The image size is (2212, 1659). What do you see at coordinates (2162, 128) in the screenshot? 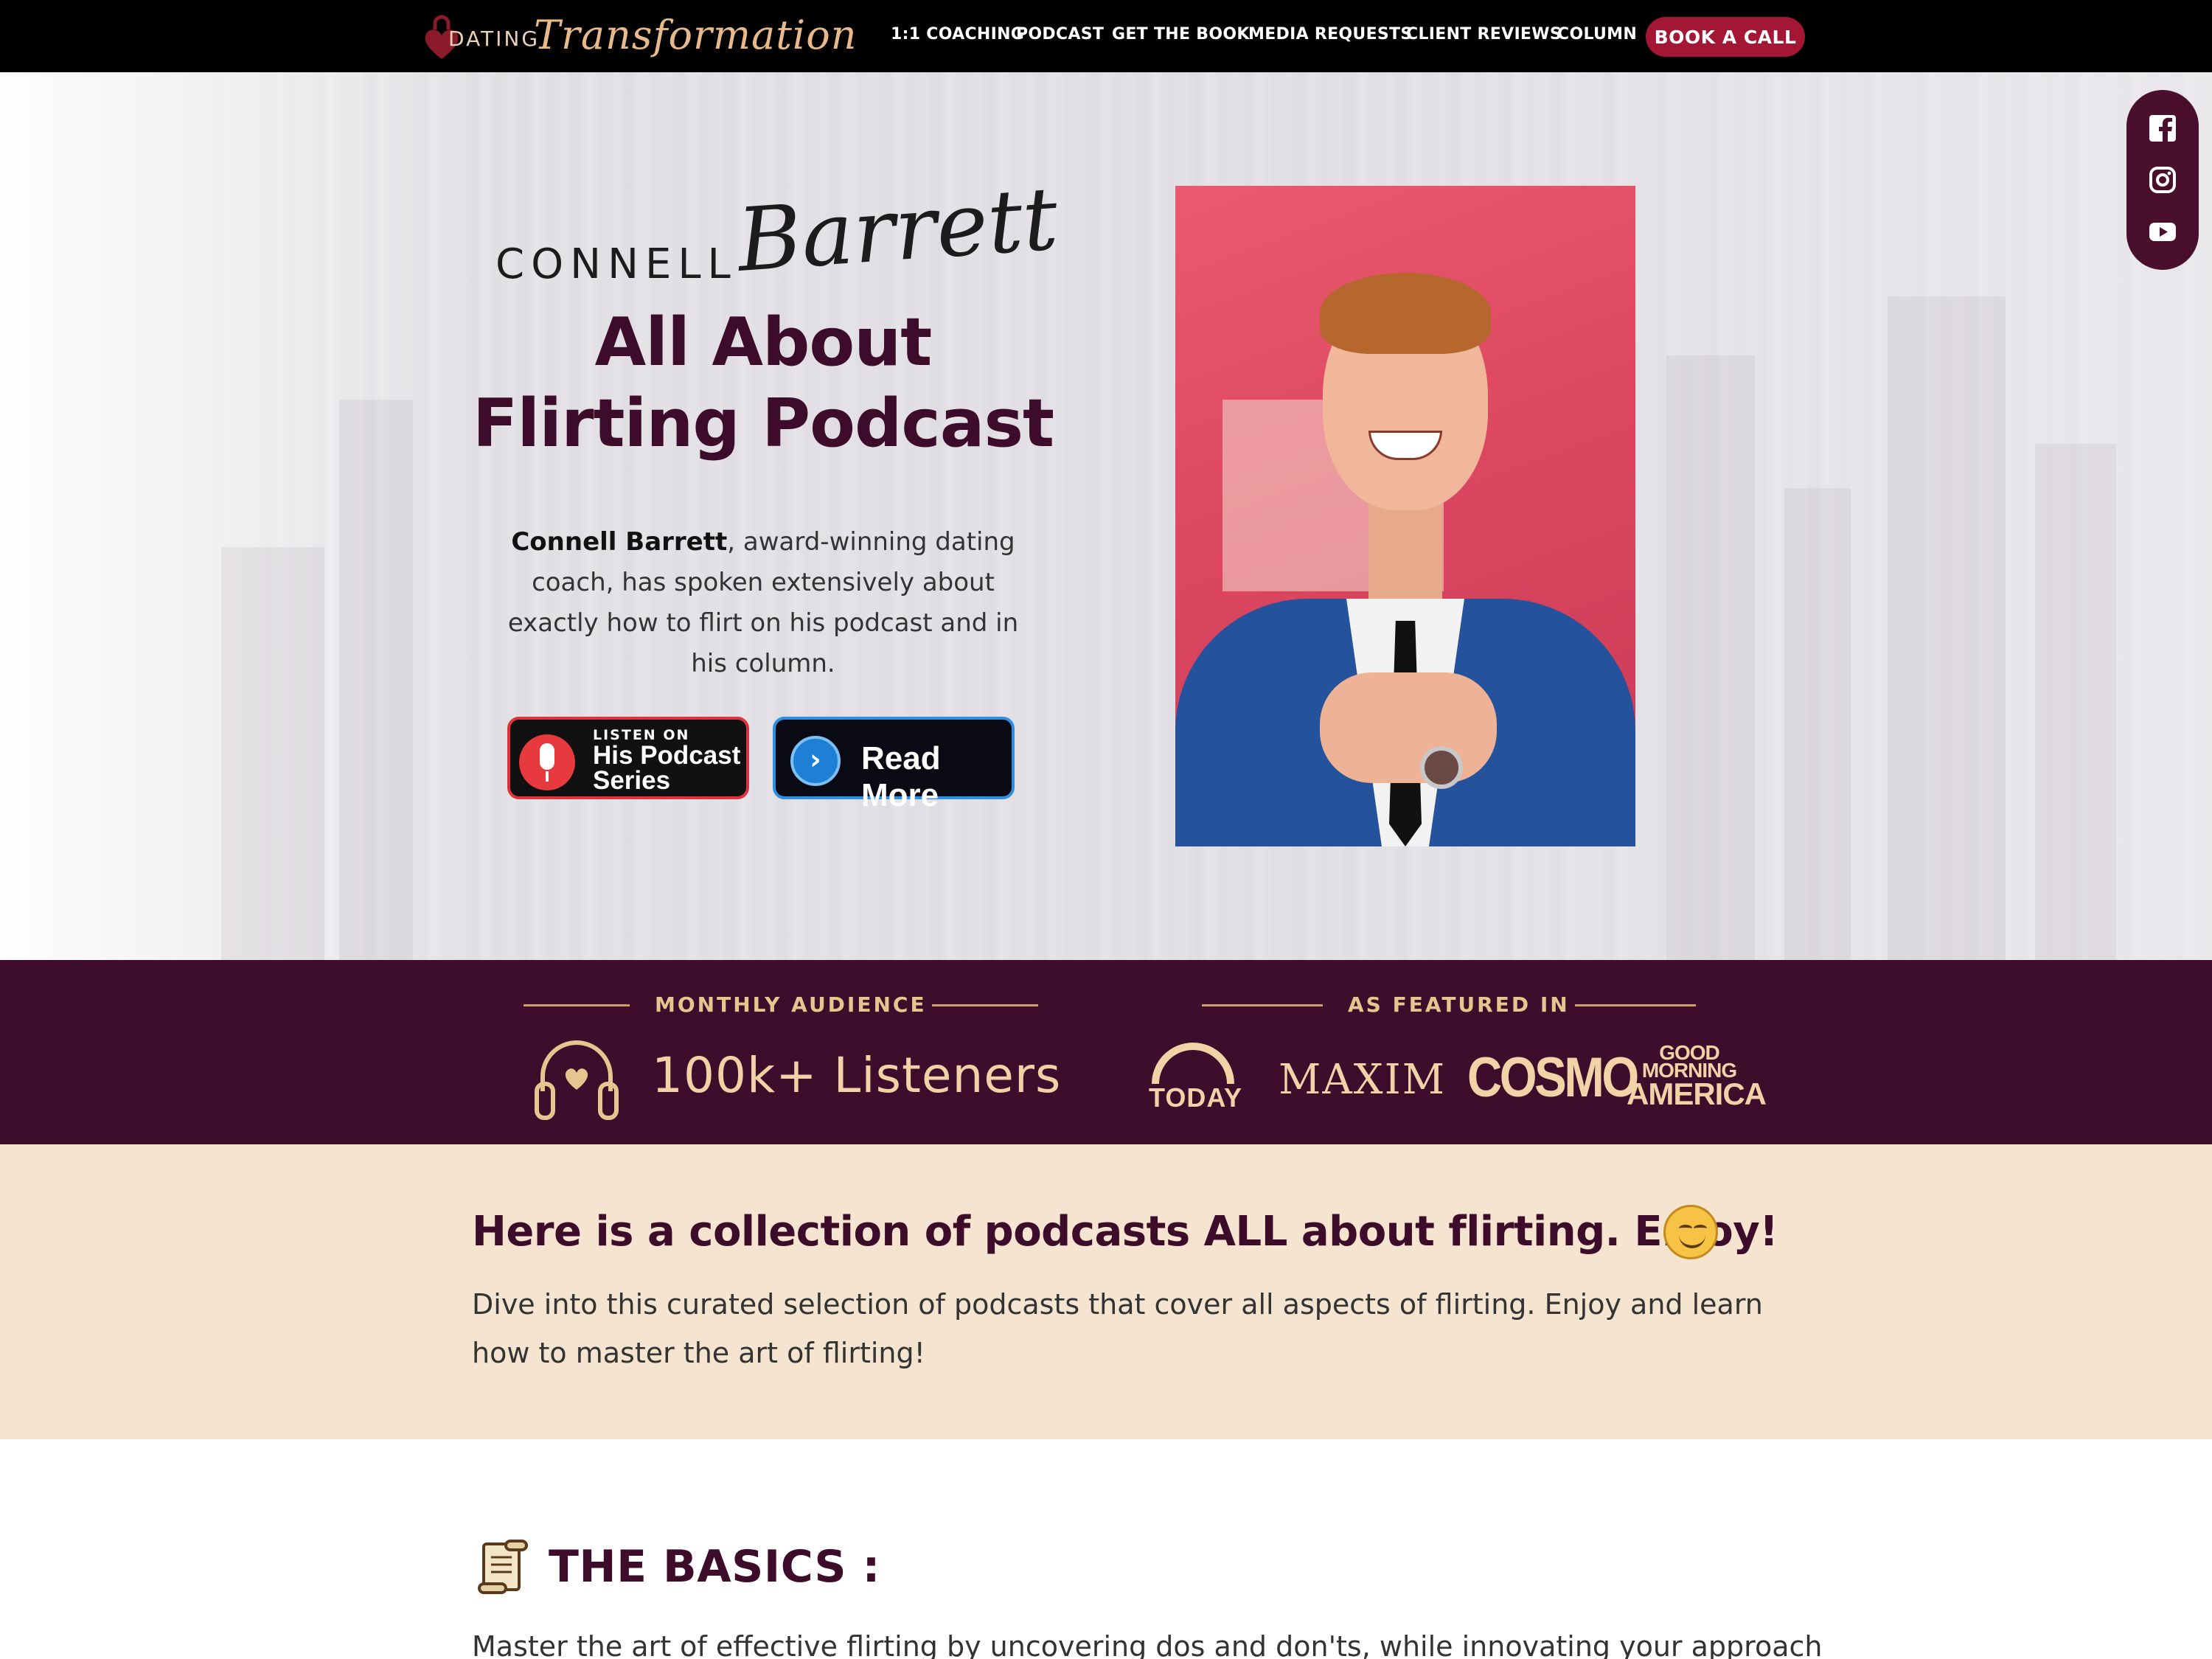
I see `facebook-icon` at bounding box center [2162, 128].